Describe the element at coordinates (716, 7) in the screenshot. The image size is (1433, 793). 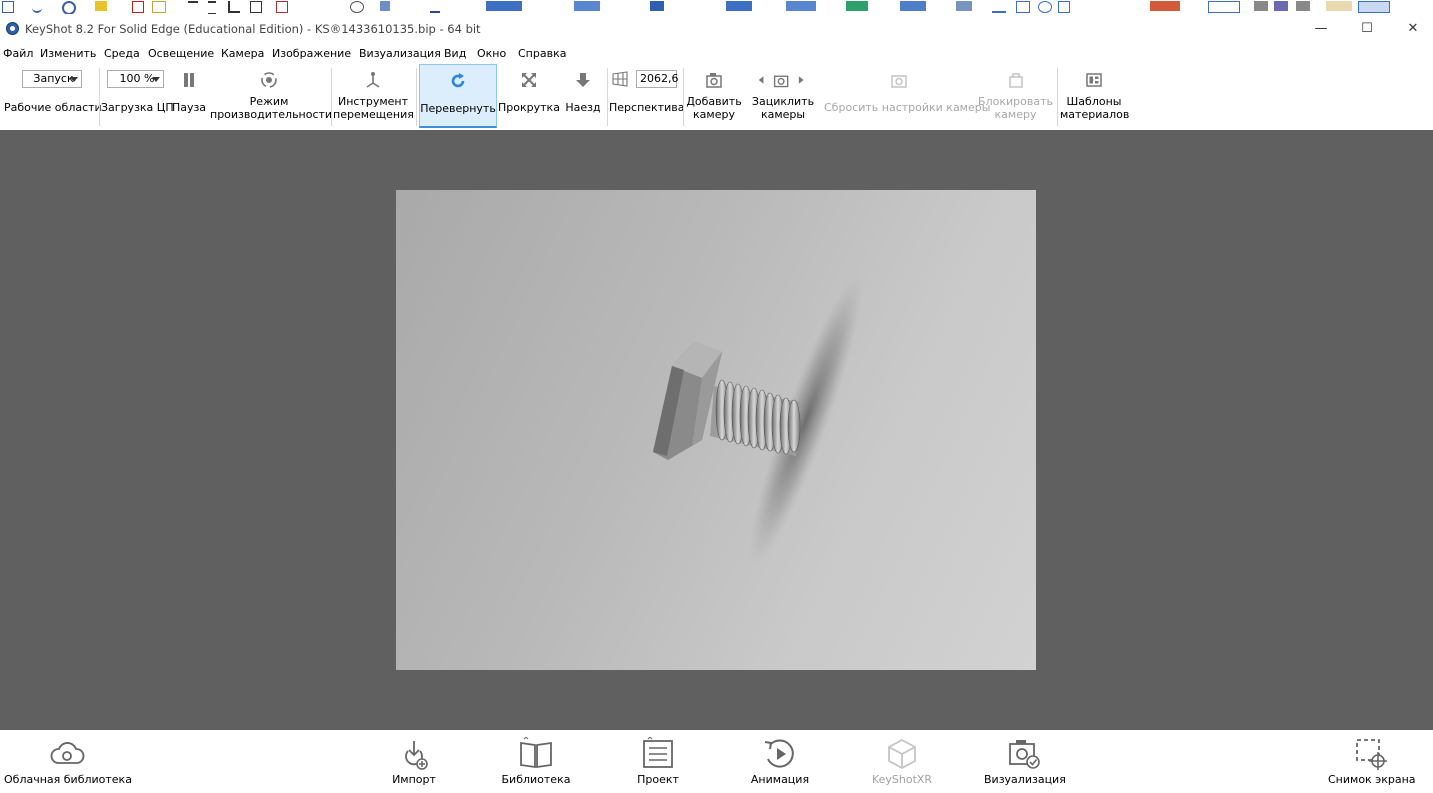
I see `host-app-ribbon-strip` at that location.